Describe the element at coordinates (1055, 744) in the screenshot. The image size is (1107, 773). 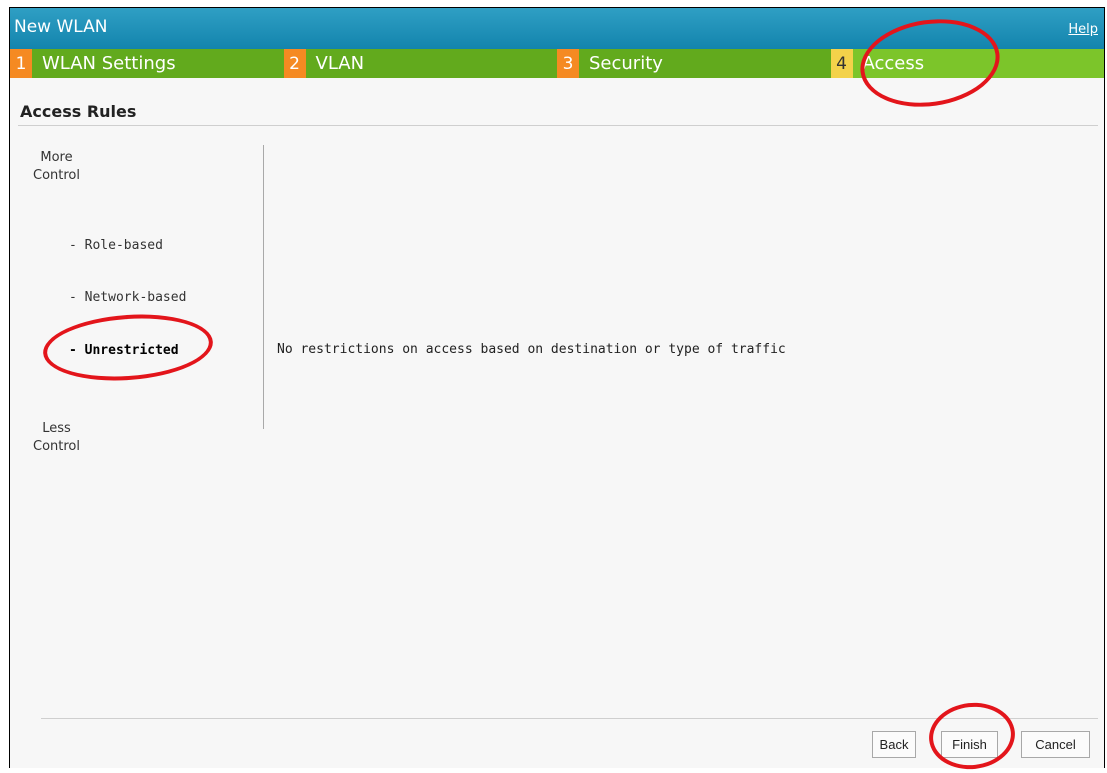
I see `cancel-button: Cancel` at that location.